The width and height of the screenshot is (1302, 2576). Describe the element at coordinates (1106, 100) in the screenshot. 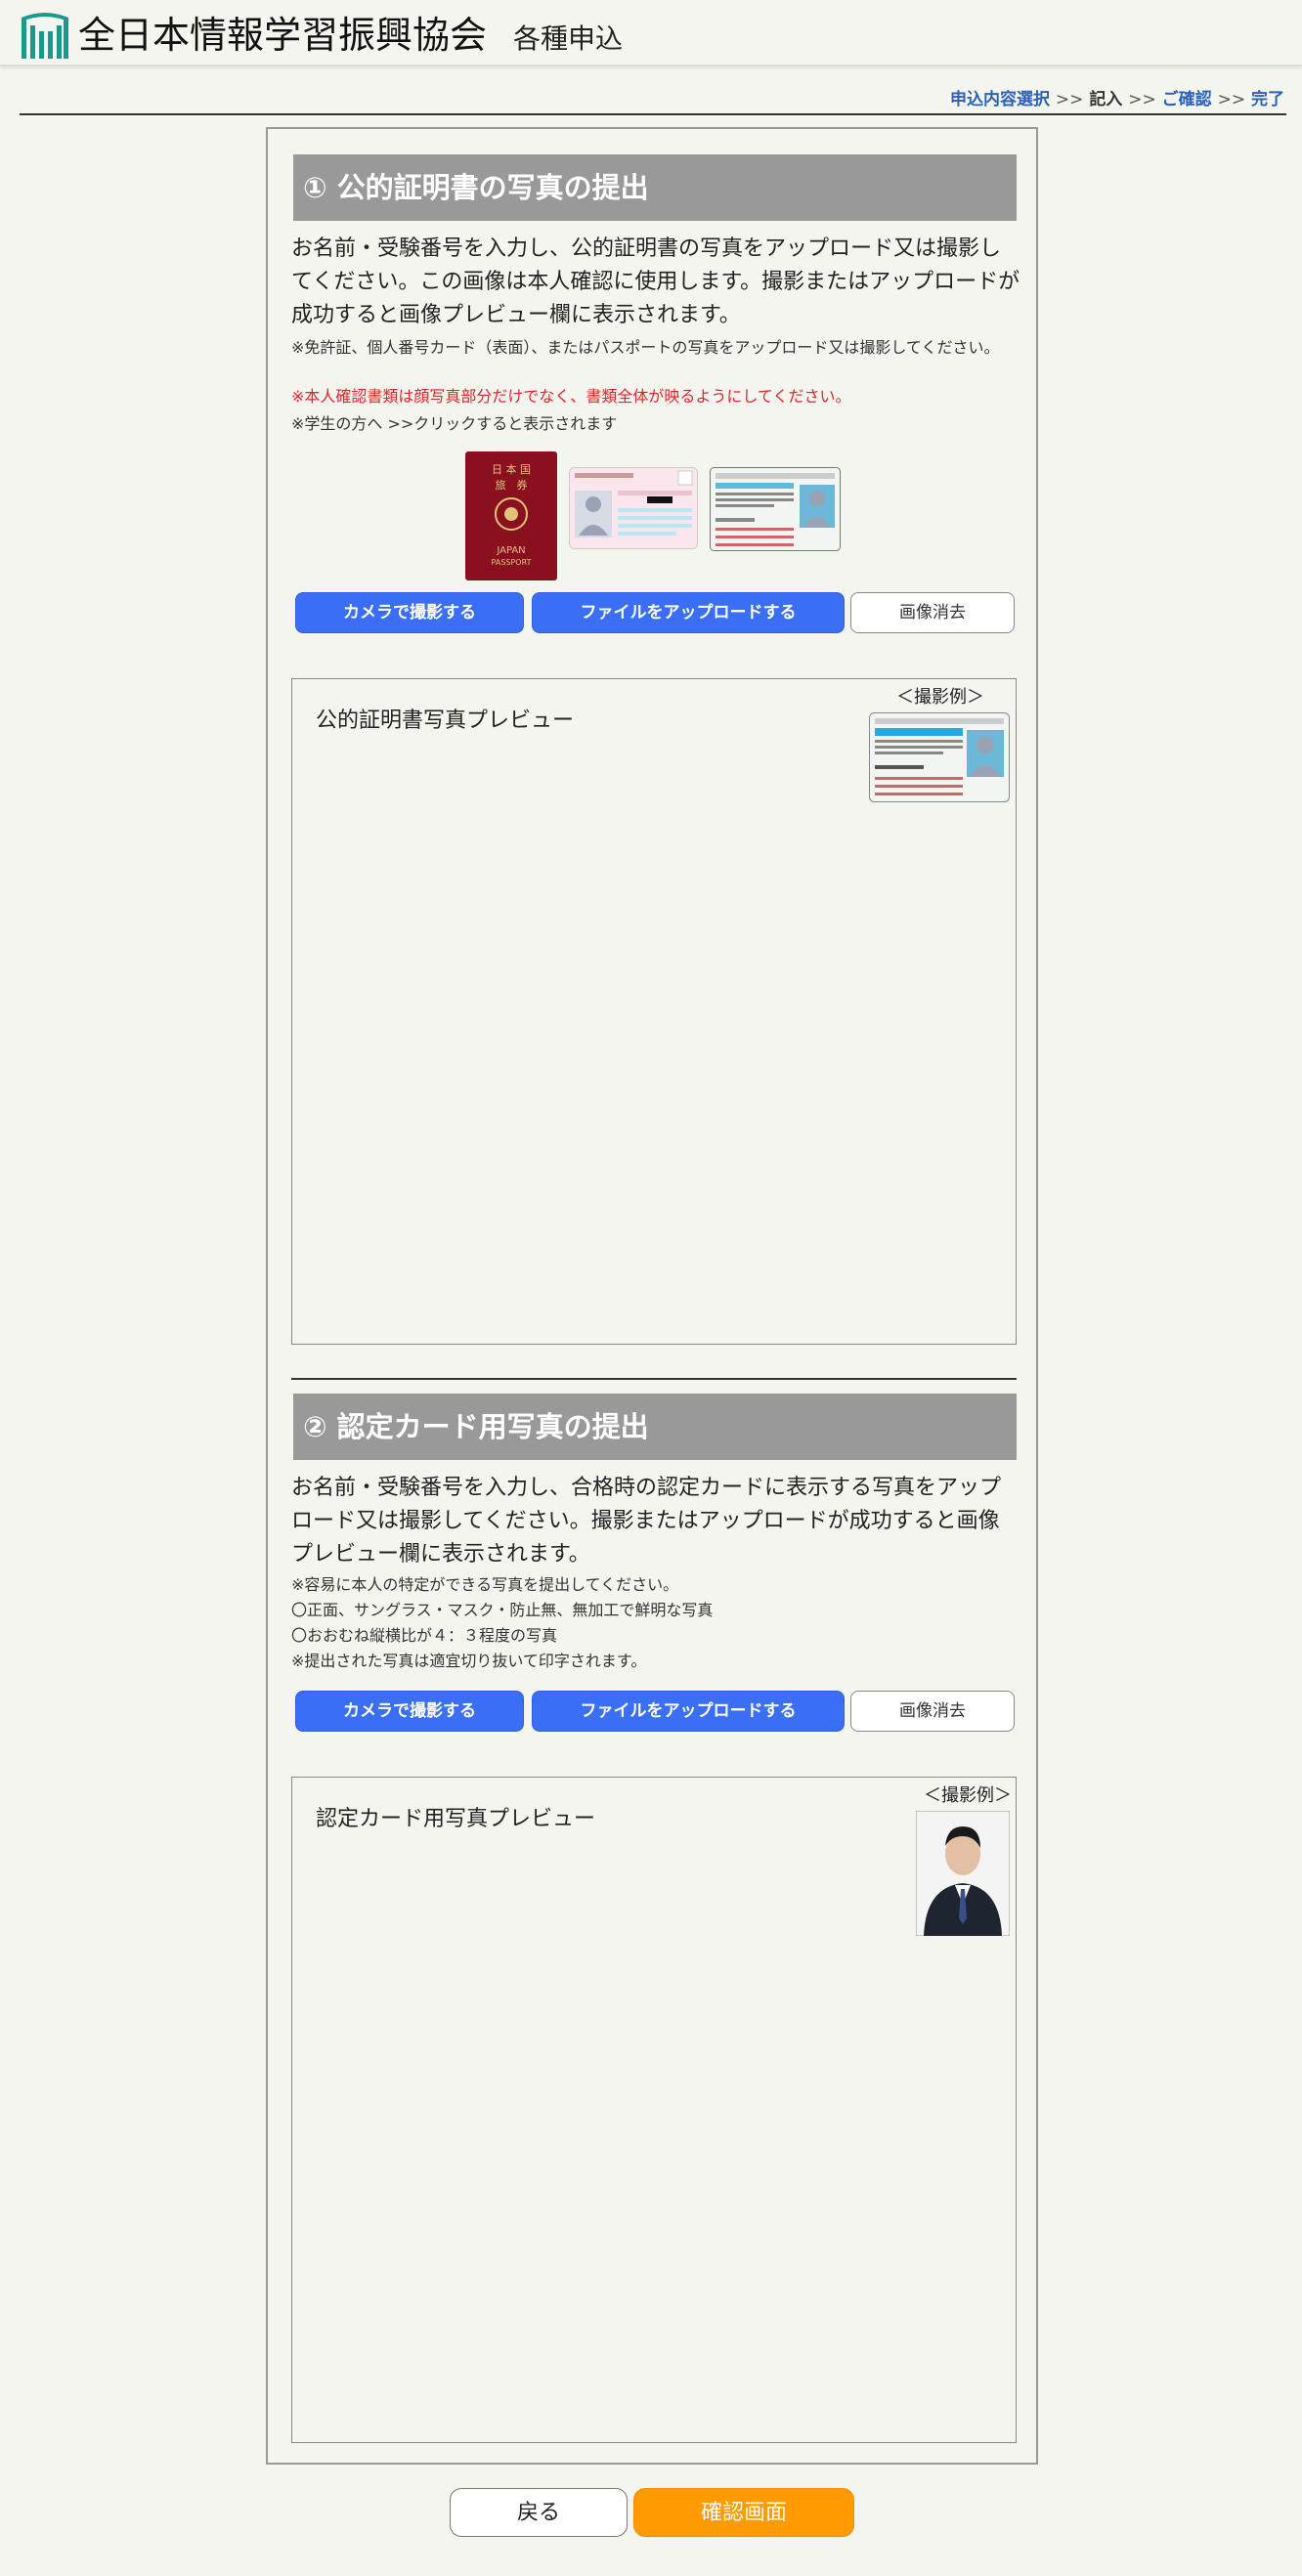

I see `breadcrumb-step-entry: 記入` at that location.